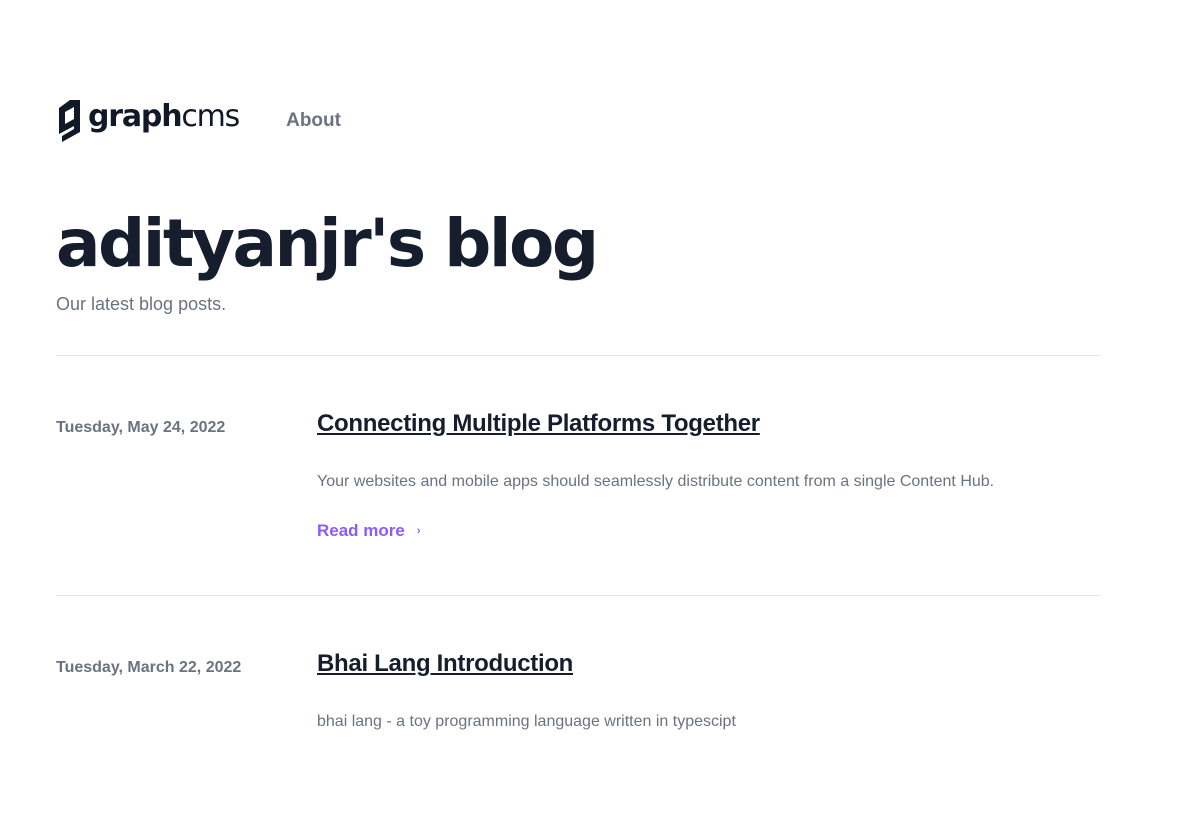 This screenshot has width=1181, height=824. I want to click on nav-about-link: About, so click(313, 121).